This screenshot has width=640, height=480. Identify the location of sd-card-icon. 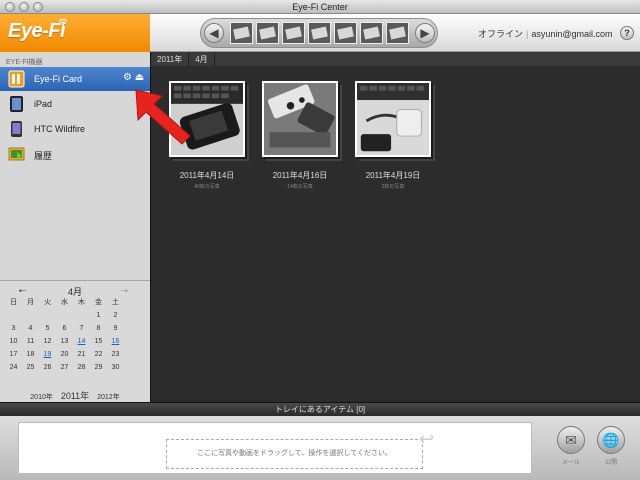
(16, 79).